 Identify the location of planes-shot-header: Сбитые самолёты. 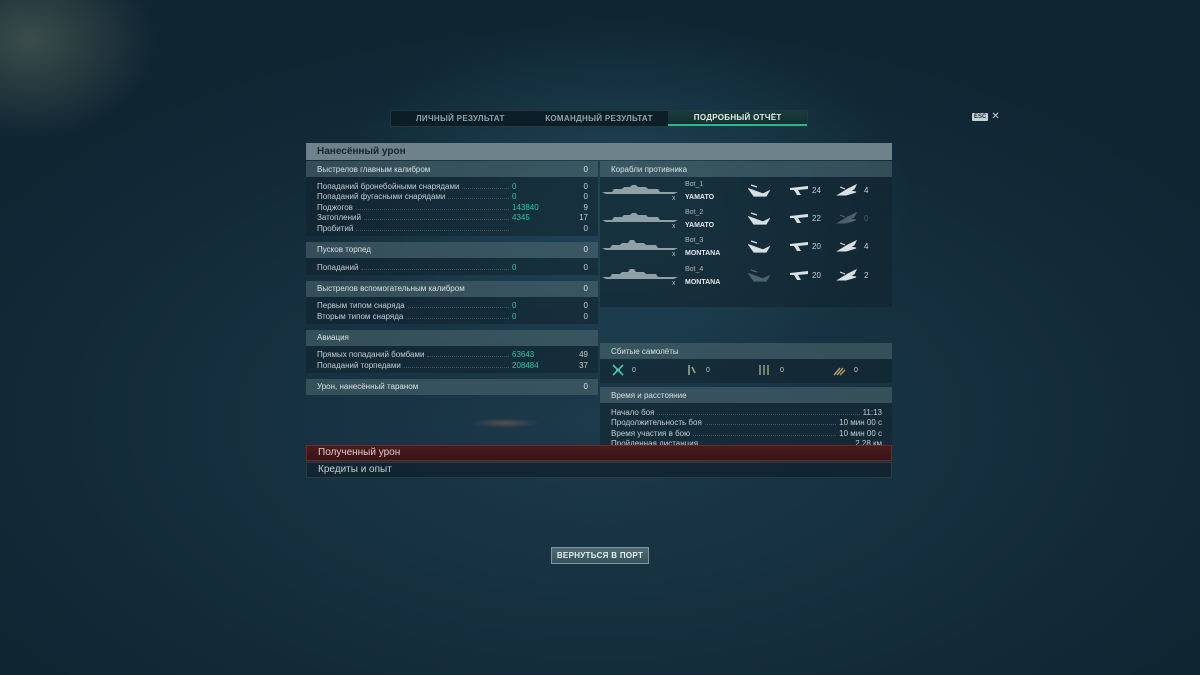
(746, 351).